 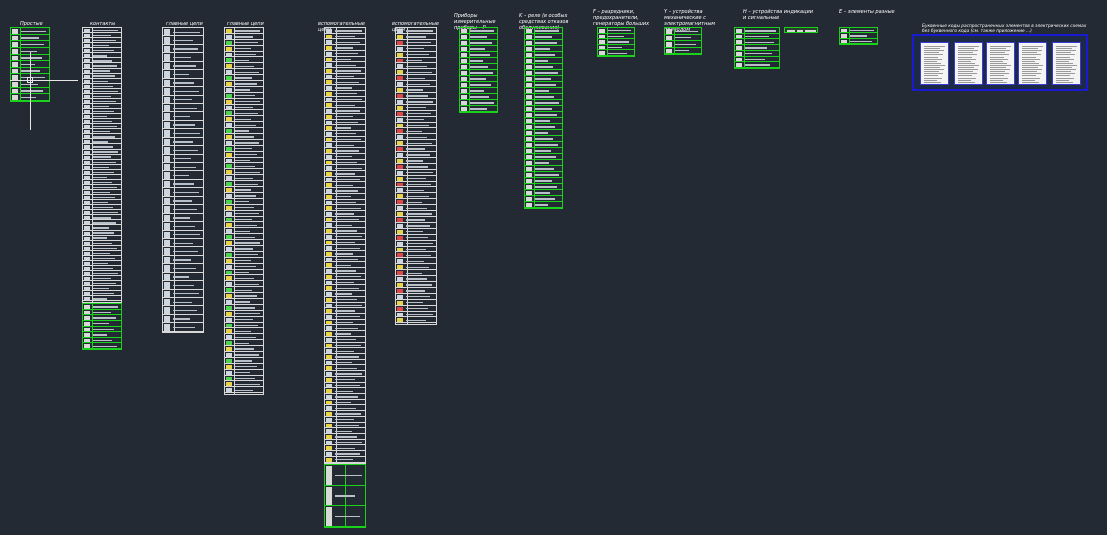 I want to click on reference-sheets-frame, so click(x=1000, y=62).